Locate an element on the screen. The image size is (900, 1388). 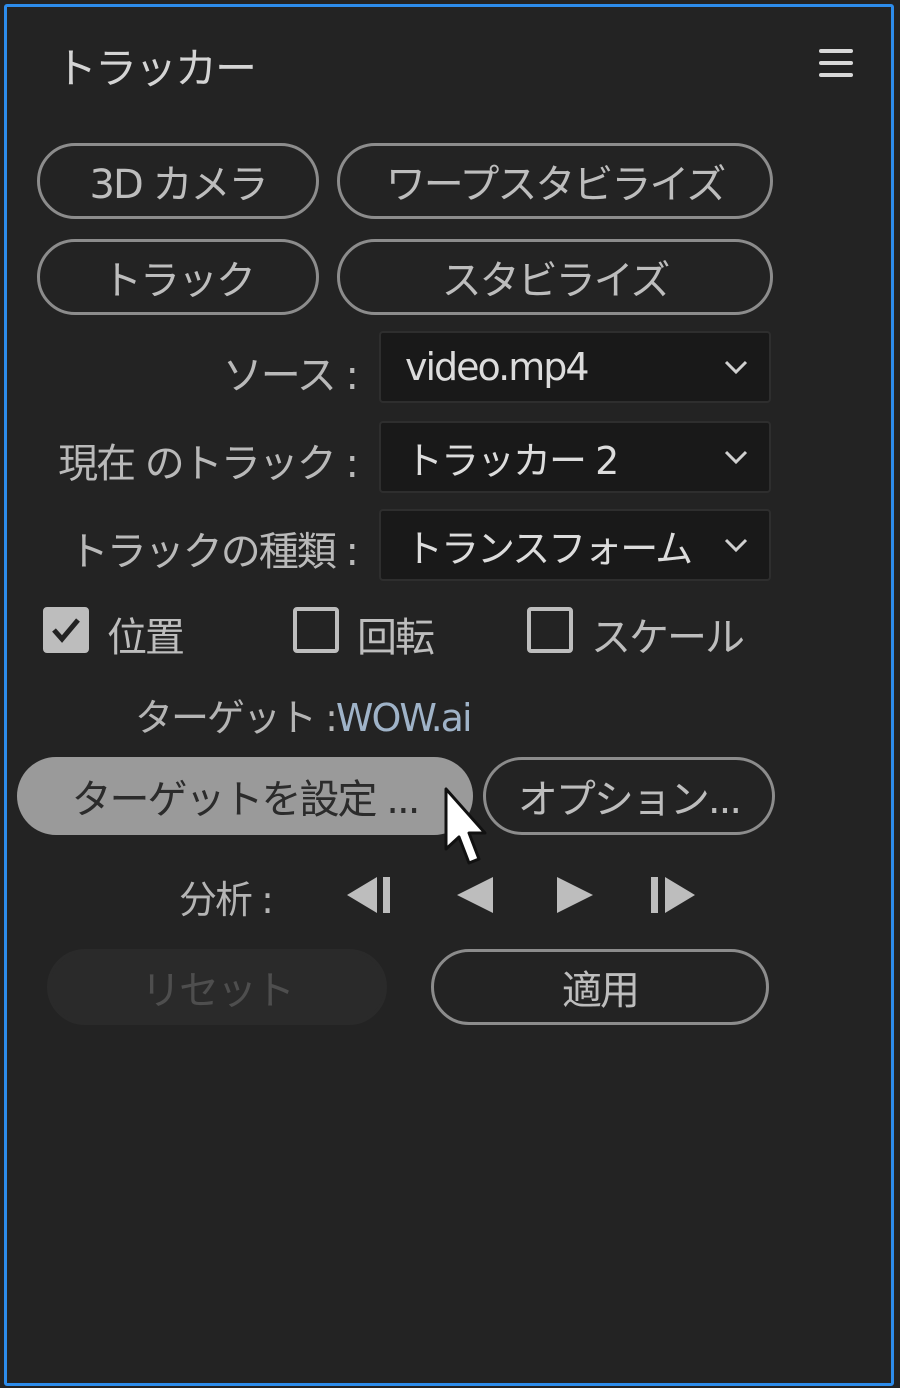
current-track-select-value: トラッカー 2 is located at coordinates (512, 460).